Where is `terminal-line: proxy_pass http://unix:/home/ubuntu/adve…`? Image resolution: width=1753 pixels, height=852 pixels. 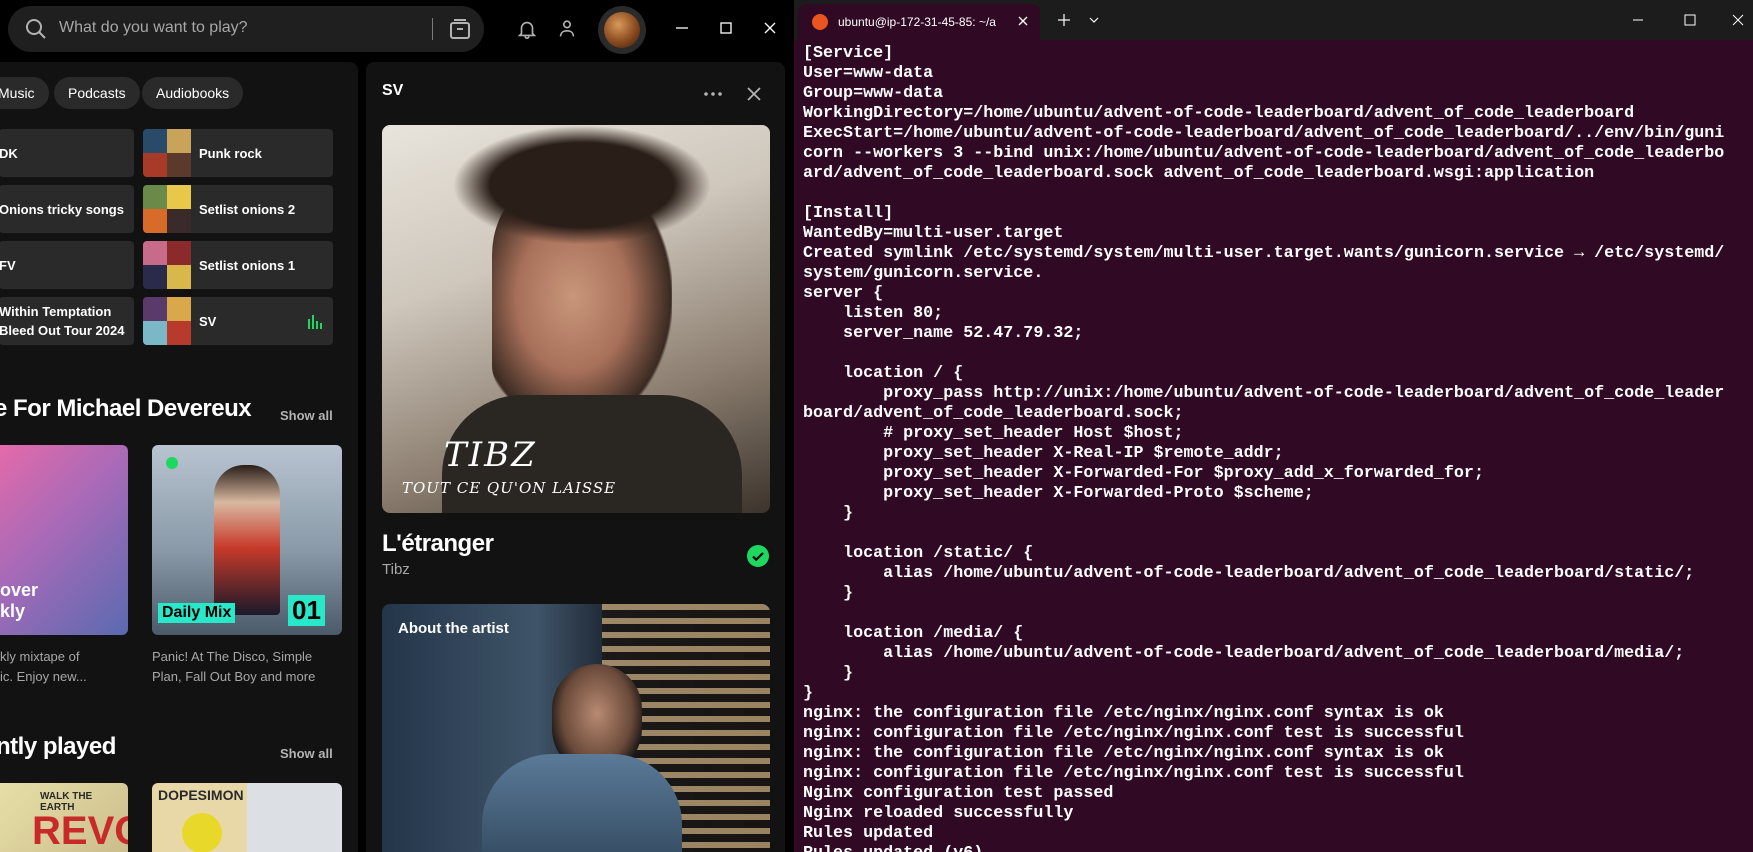 terminal-line: proxy_pass http://unix:/home/ubuntu/adve… is located at coordinates (1264, 393).